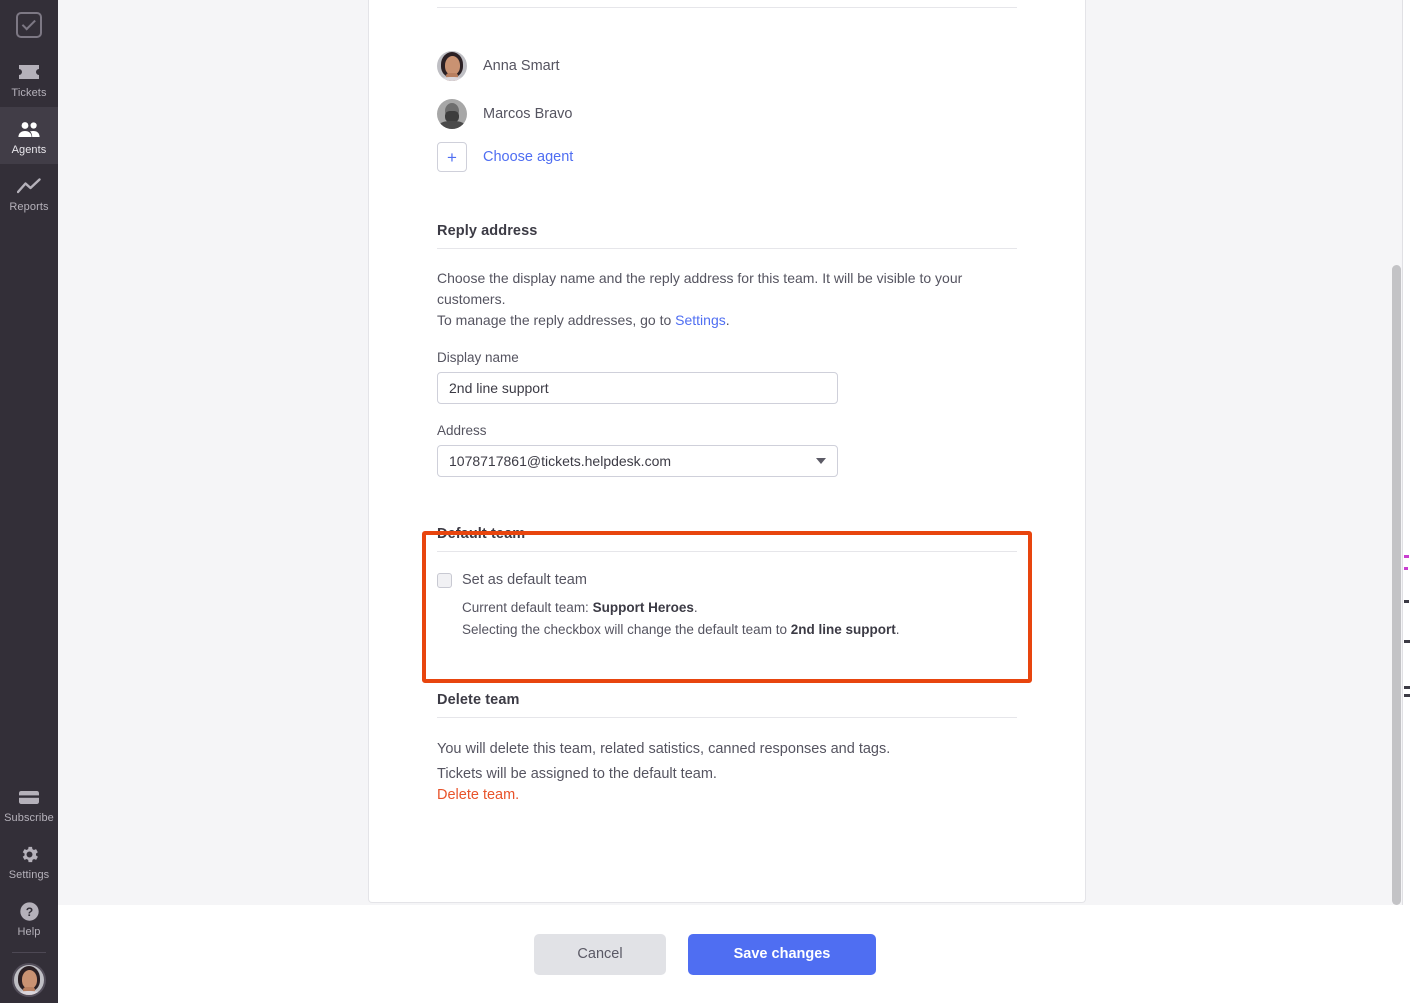 Image resolution: width=1410 pixels, height=1003 pixels. I want to click on address-label: Address, so click(462, 430).